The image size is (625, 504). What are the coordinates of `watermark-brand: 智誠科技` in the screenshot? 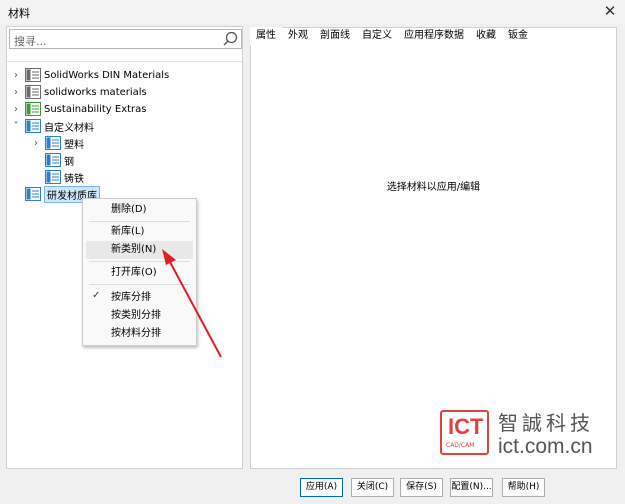 It's located at (546, 423).